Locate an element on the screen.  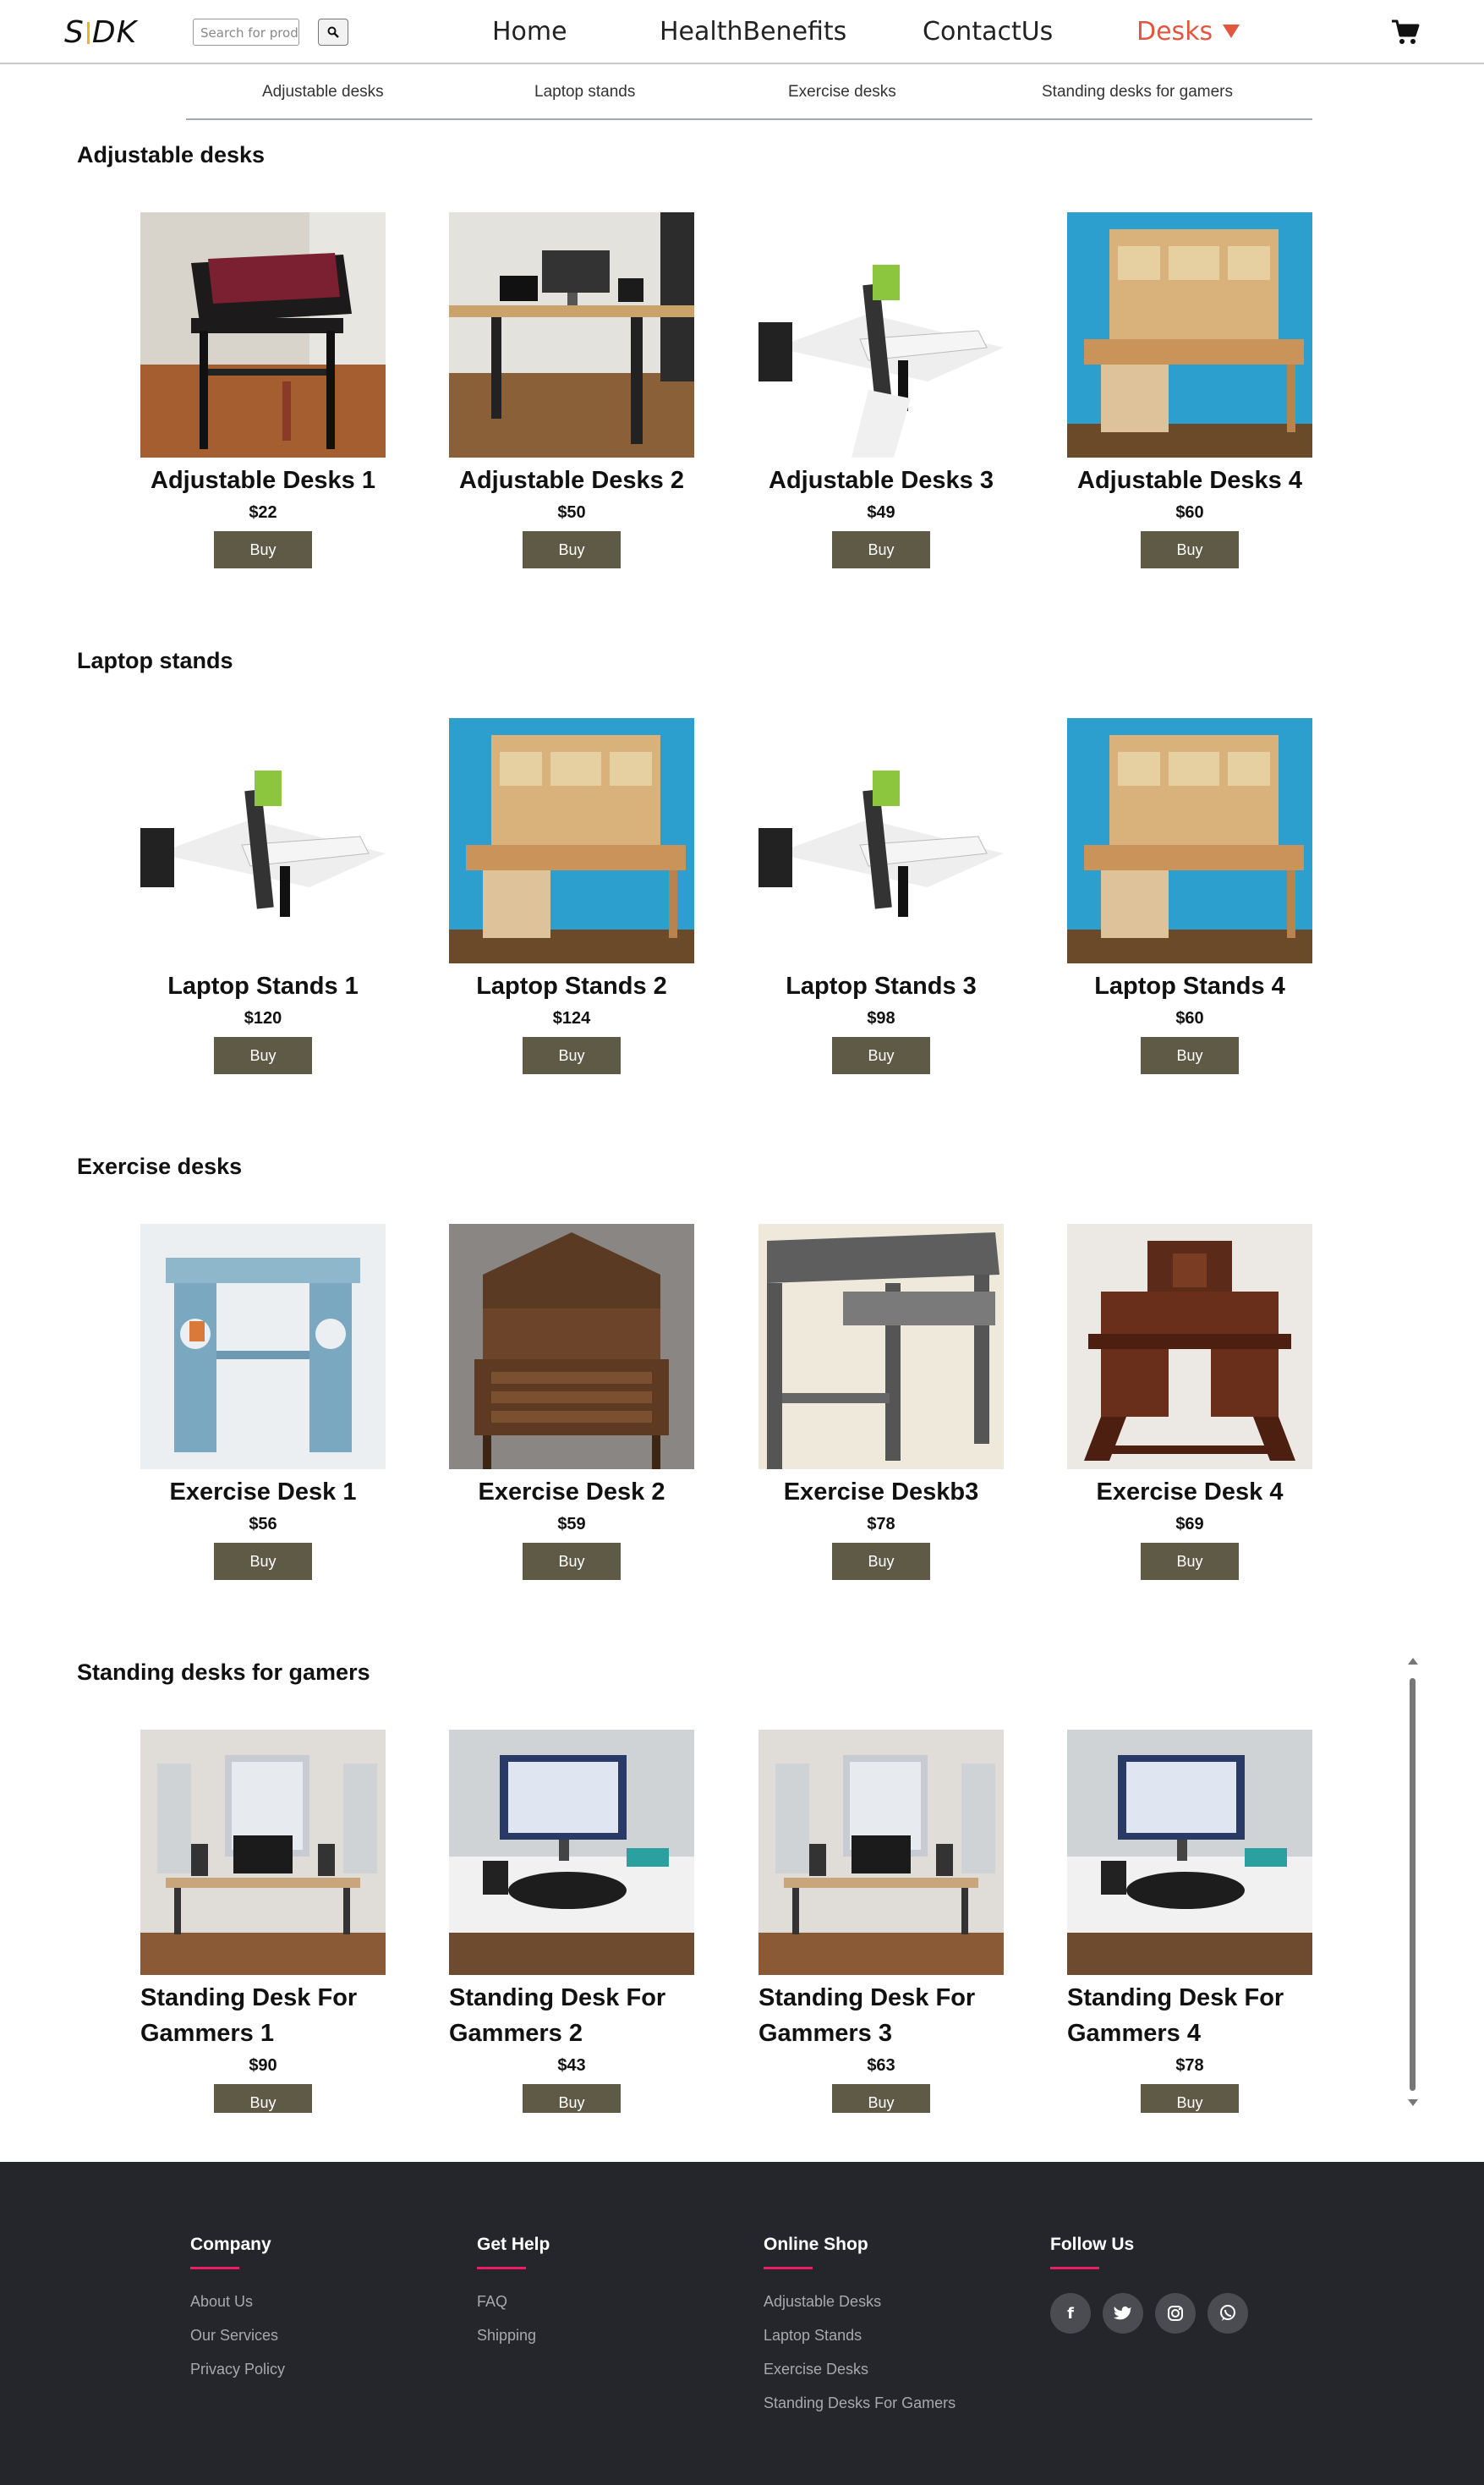
section-title-laptop: Laptop stands is located at coordinates (155, 660).